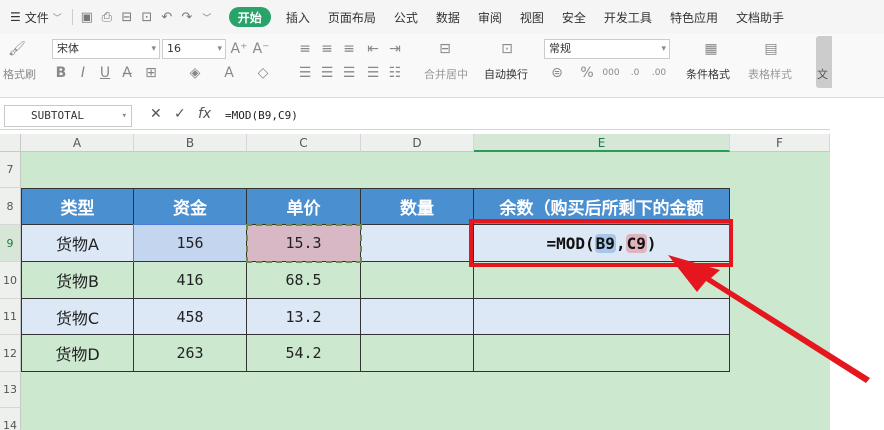  I want to click on decrease-font-icon: A⁻, so click(261, 49).